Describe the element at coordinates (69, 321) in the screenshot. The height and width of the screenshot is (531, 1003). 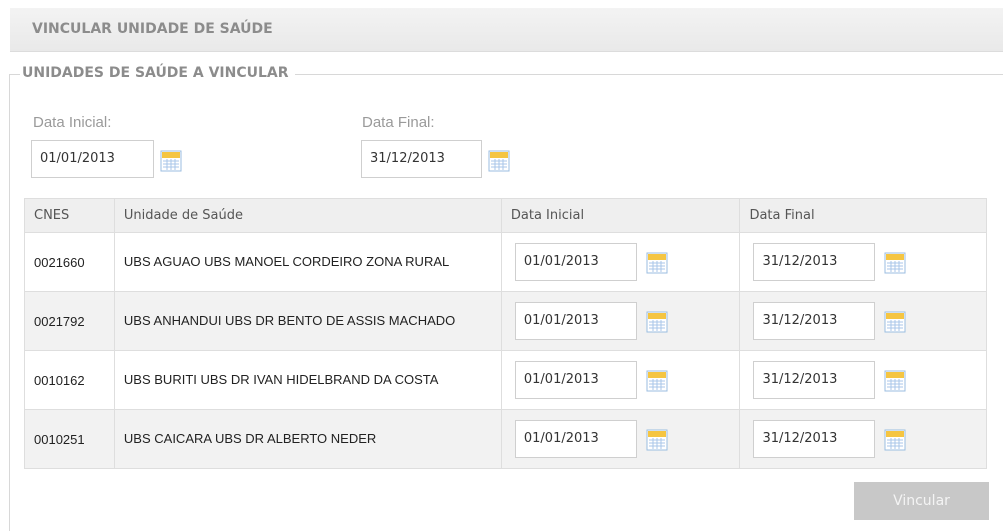
I see `cnes-cell: 0021792` at that location.